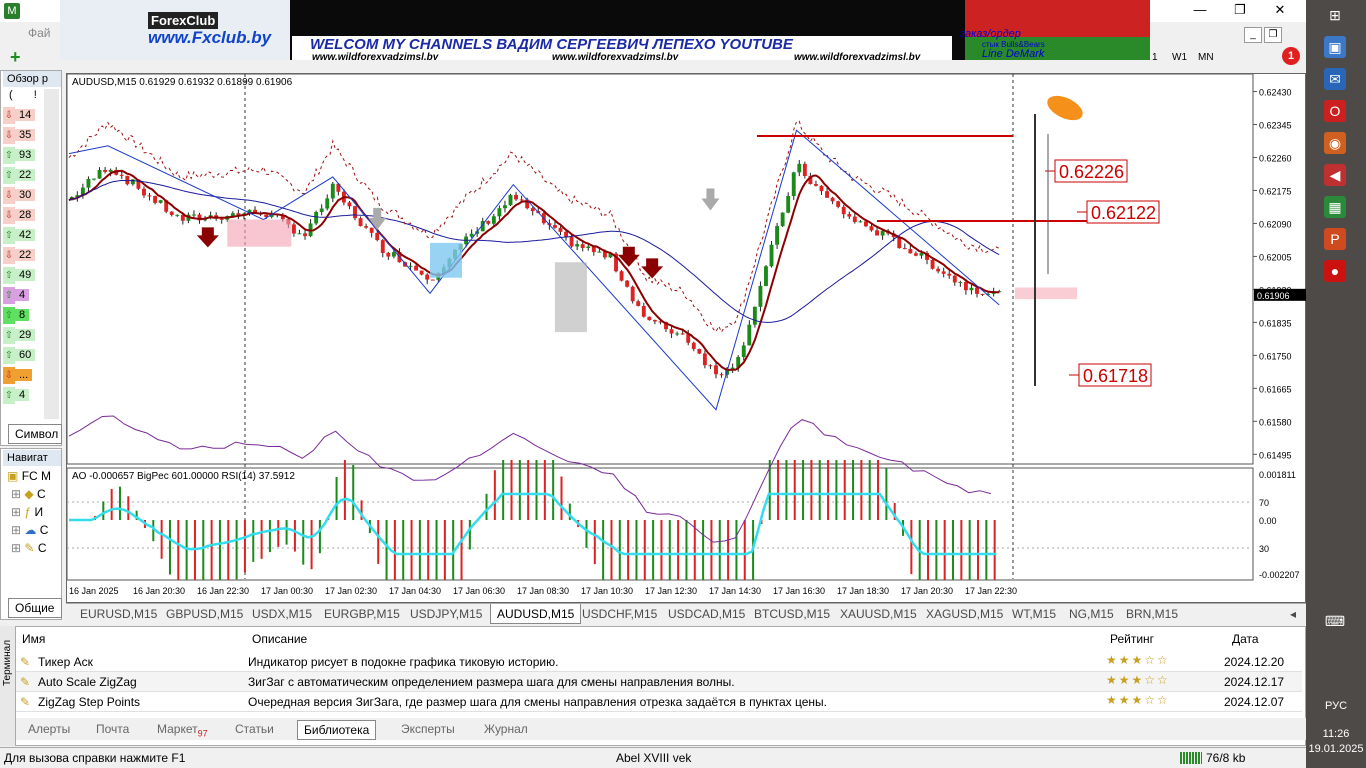  What do you see at coordinates (22, 355) in the screenshot?
I see `market-watch-row: ⇧ 60` at bounding box center [22, 355].